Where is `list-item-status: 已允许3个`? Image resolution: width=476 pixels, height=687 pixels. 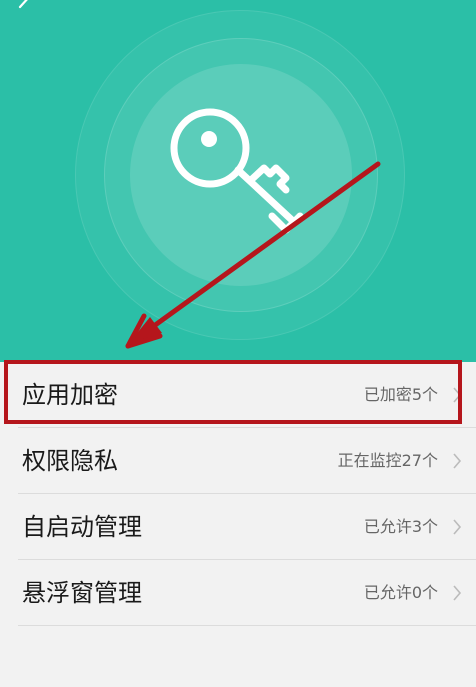
list-item-status: 已允许3个 is located at coordinates (400, 526).